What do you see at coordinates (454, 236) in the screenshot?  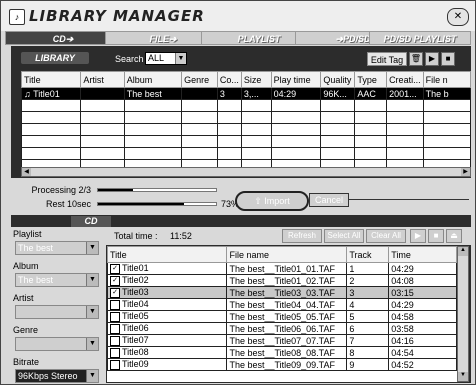 I see `eject-icon: ⏏` at bounding box center [454, 236].